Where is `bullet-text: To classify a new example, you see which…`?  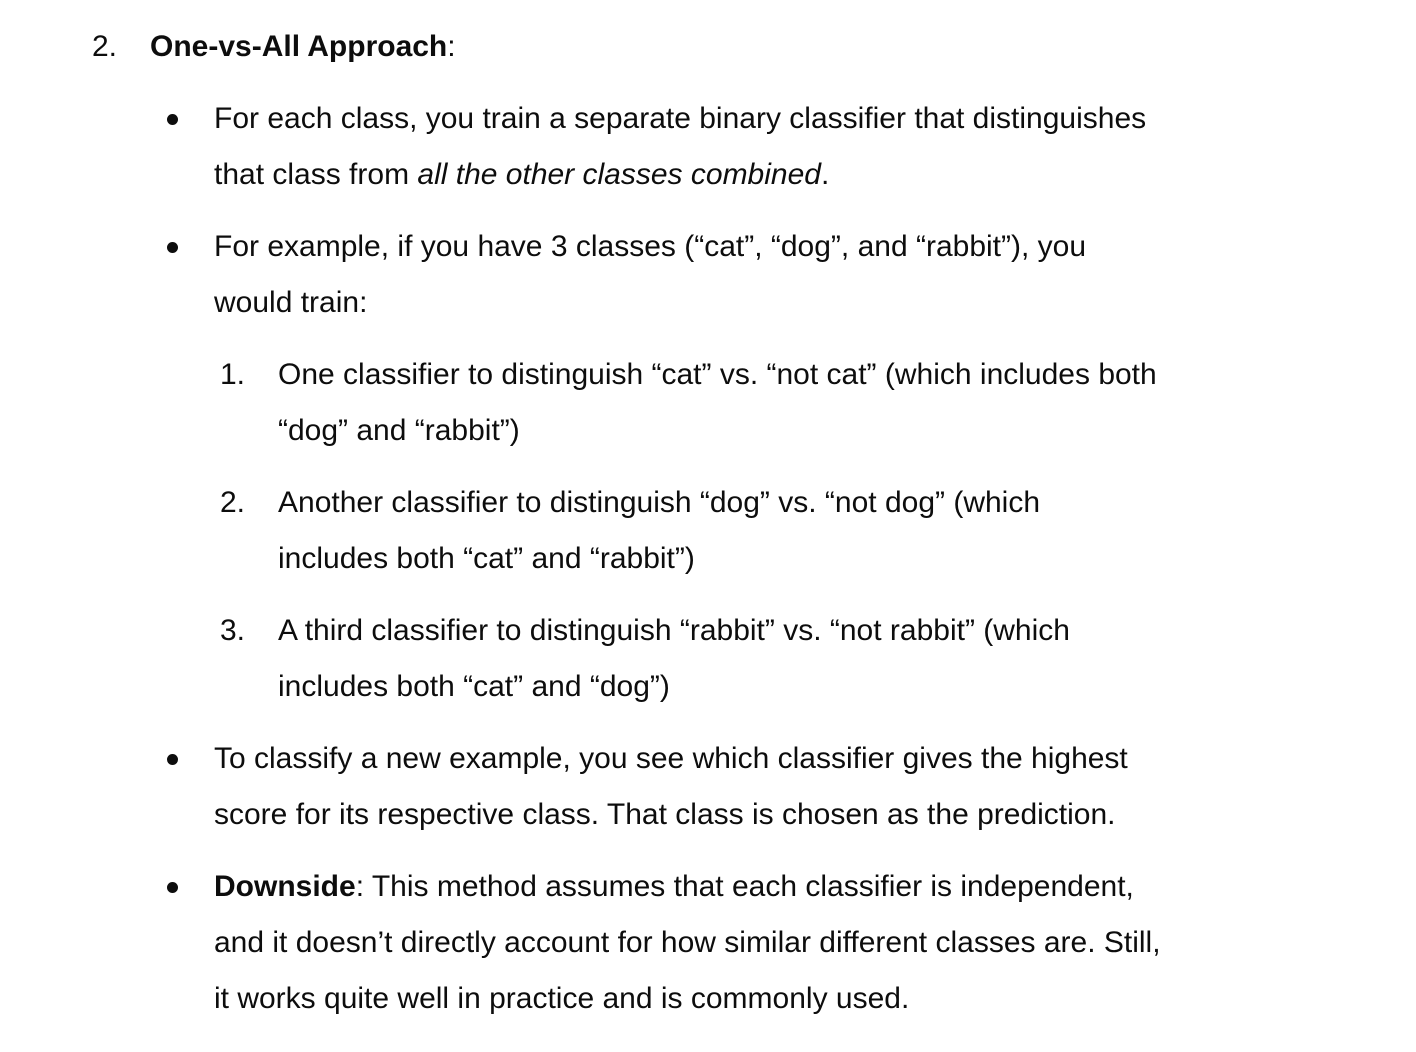
bullet-text: To classify a new example, you see which… is located at coordinates (671, 758).